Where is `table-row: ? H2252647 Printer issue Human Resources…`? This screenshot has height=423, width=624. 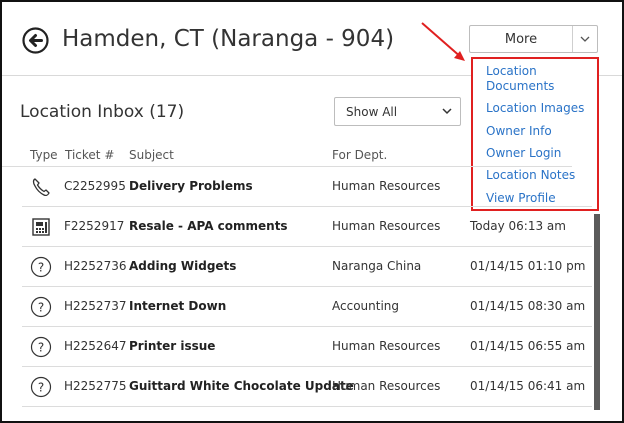
table-row: ? H2252647 Printer issue Human Resources… is located at coordinates (307, 347).